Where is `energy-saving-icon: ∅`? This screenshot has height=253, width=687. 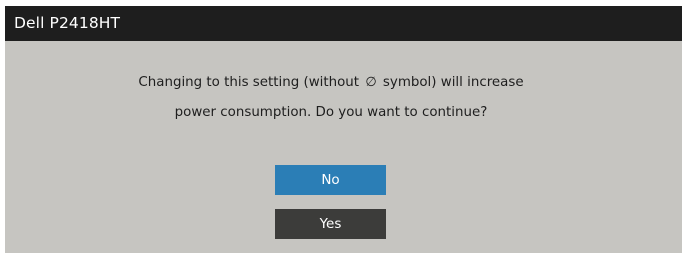
energy-saving-icon: ∅ is located at coordinates (371, 82).